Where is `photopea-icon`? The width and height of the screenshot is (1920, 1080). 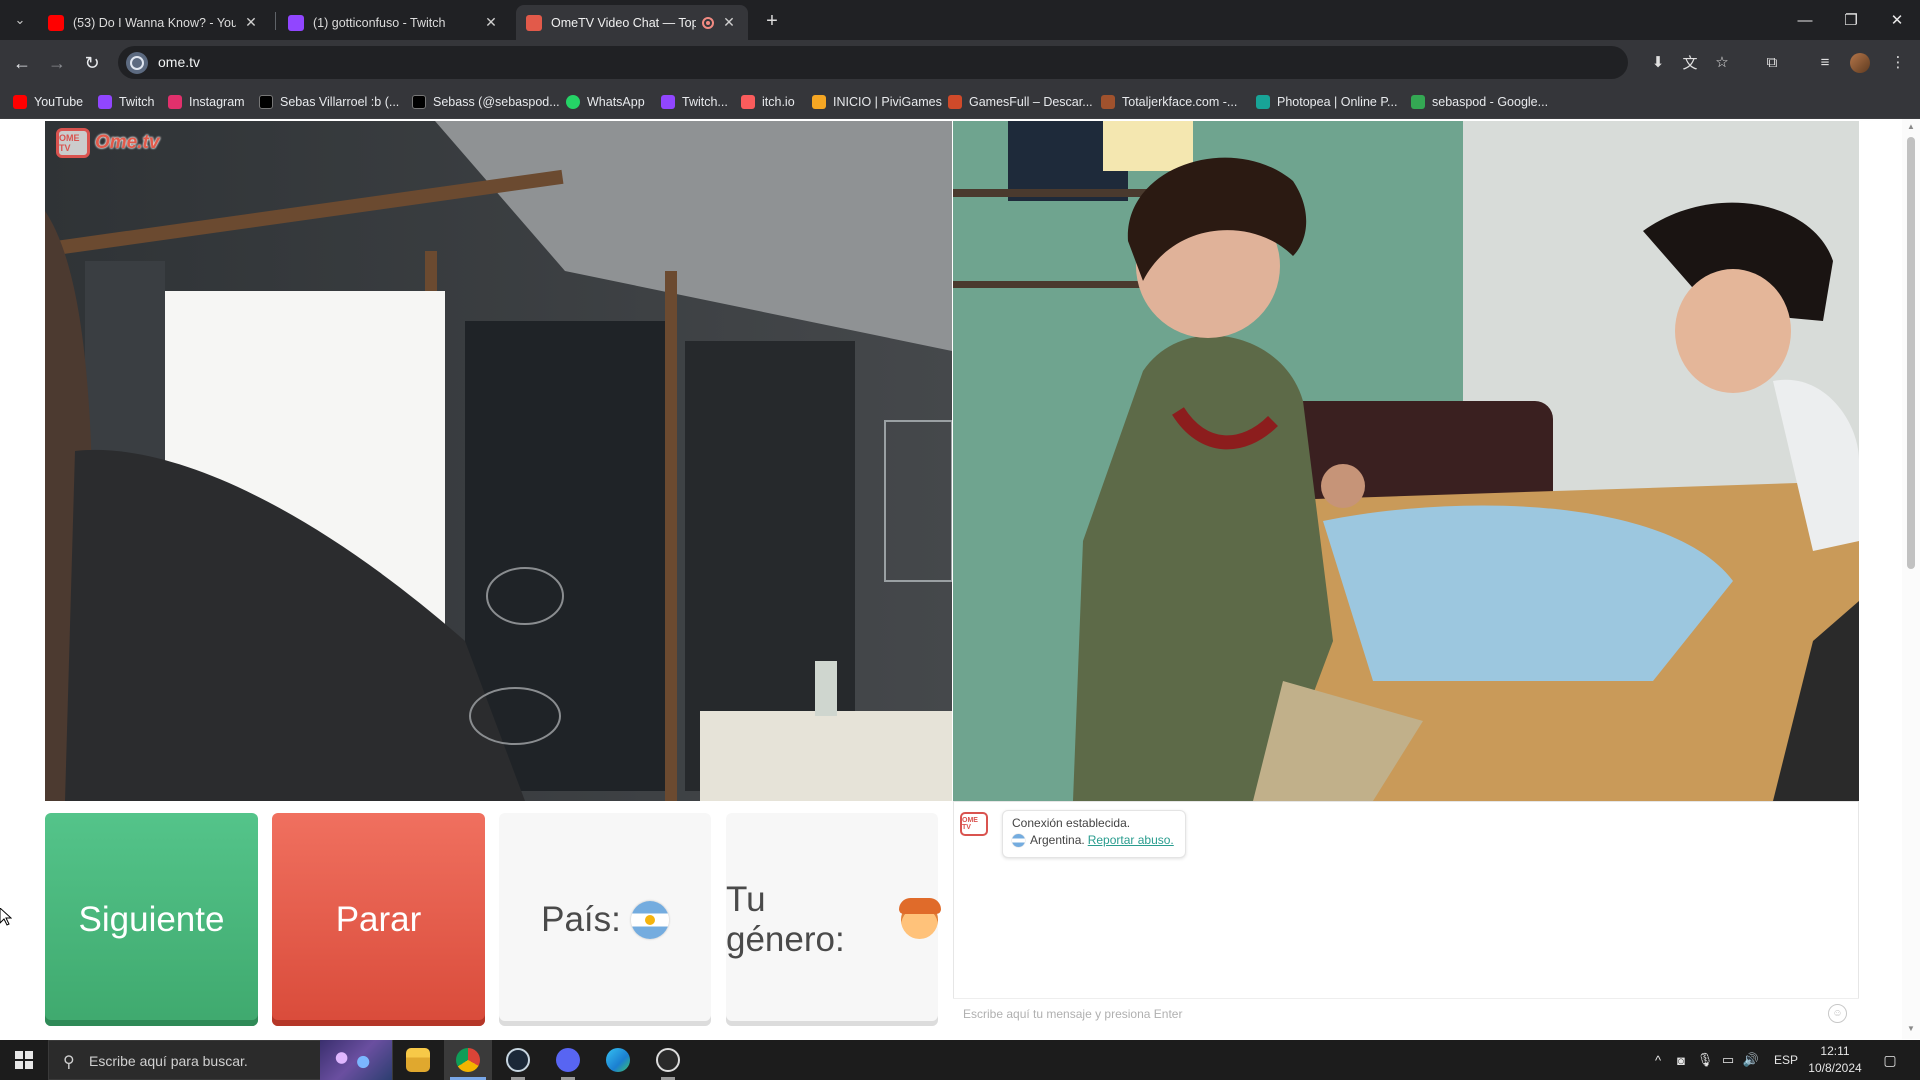
photopea-icon is located at coordinates (1263, 102).